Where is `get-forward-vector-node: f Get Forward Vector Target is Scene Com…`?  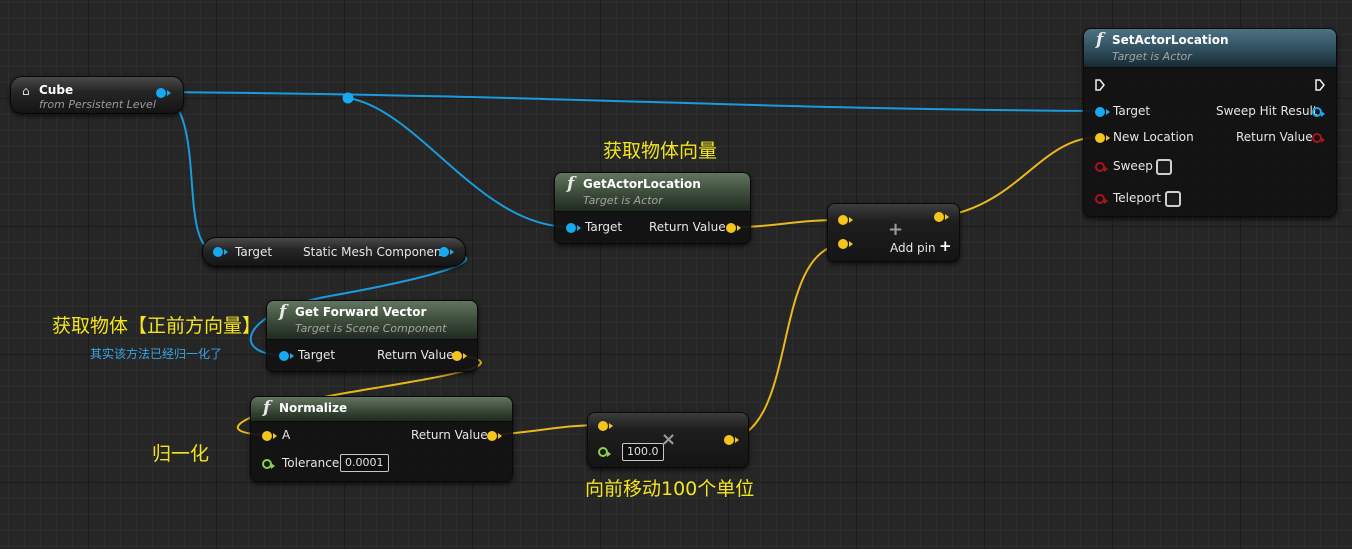
get-forward-vector-node: f Get Forward Vector Target is Scene Com… is located at coordinates (372, 336).